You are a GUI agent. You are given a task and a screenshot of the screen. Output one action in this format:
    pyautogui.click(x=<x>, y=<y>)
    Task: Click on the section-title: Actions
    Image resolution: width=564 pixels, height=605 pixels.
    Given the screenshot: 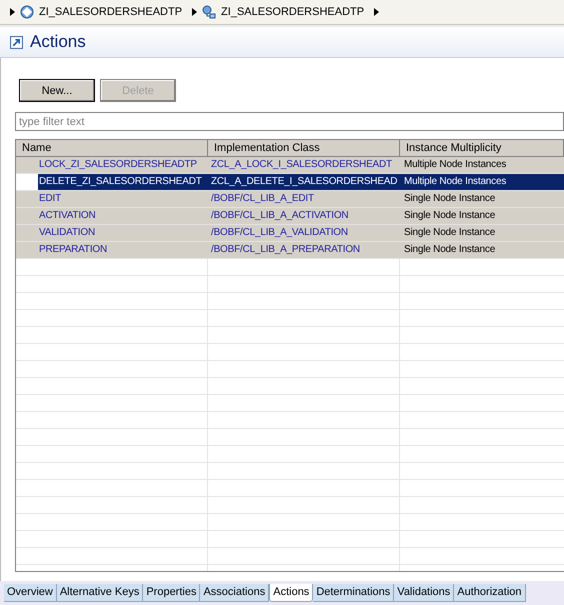 What is the action you would take?
    pyautogui.click(x=58, y=42)
    